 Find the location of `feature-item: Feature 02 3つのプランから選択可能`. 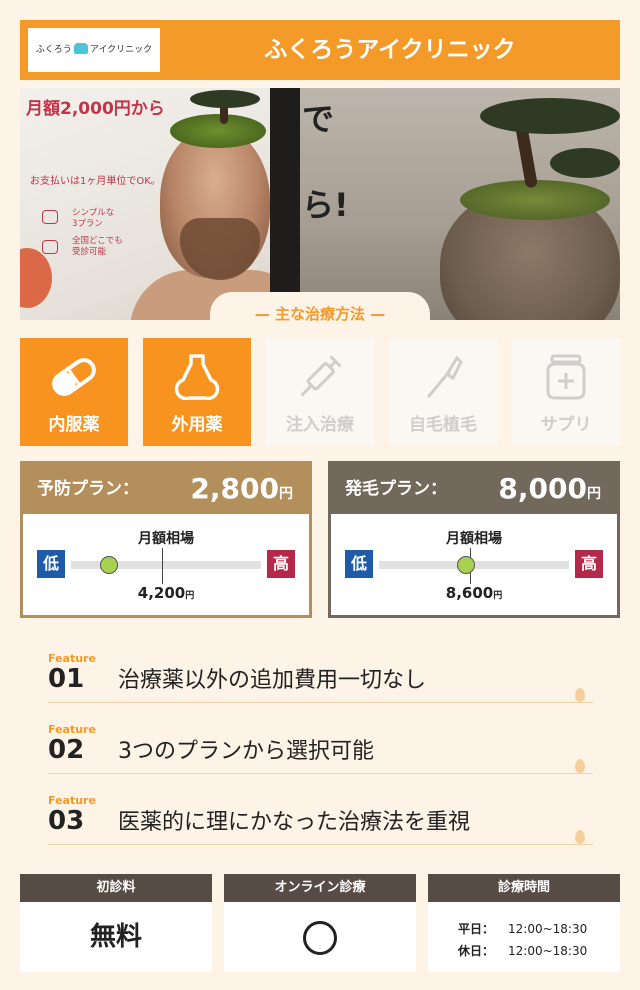

feature-item: Feature 02 3つのプランから選択可能 is located at coordinates (320, 753).